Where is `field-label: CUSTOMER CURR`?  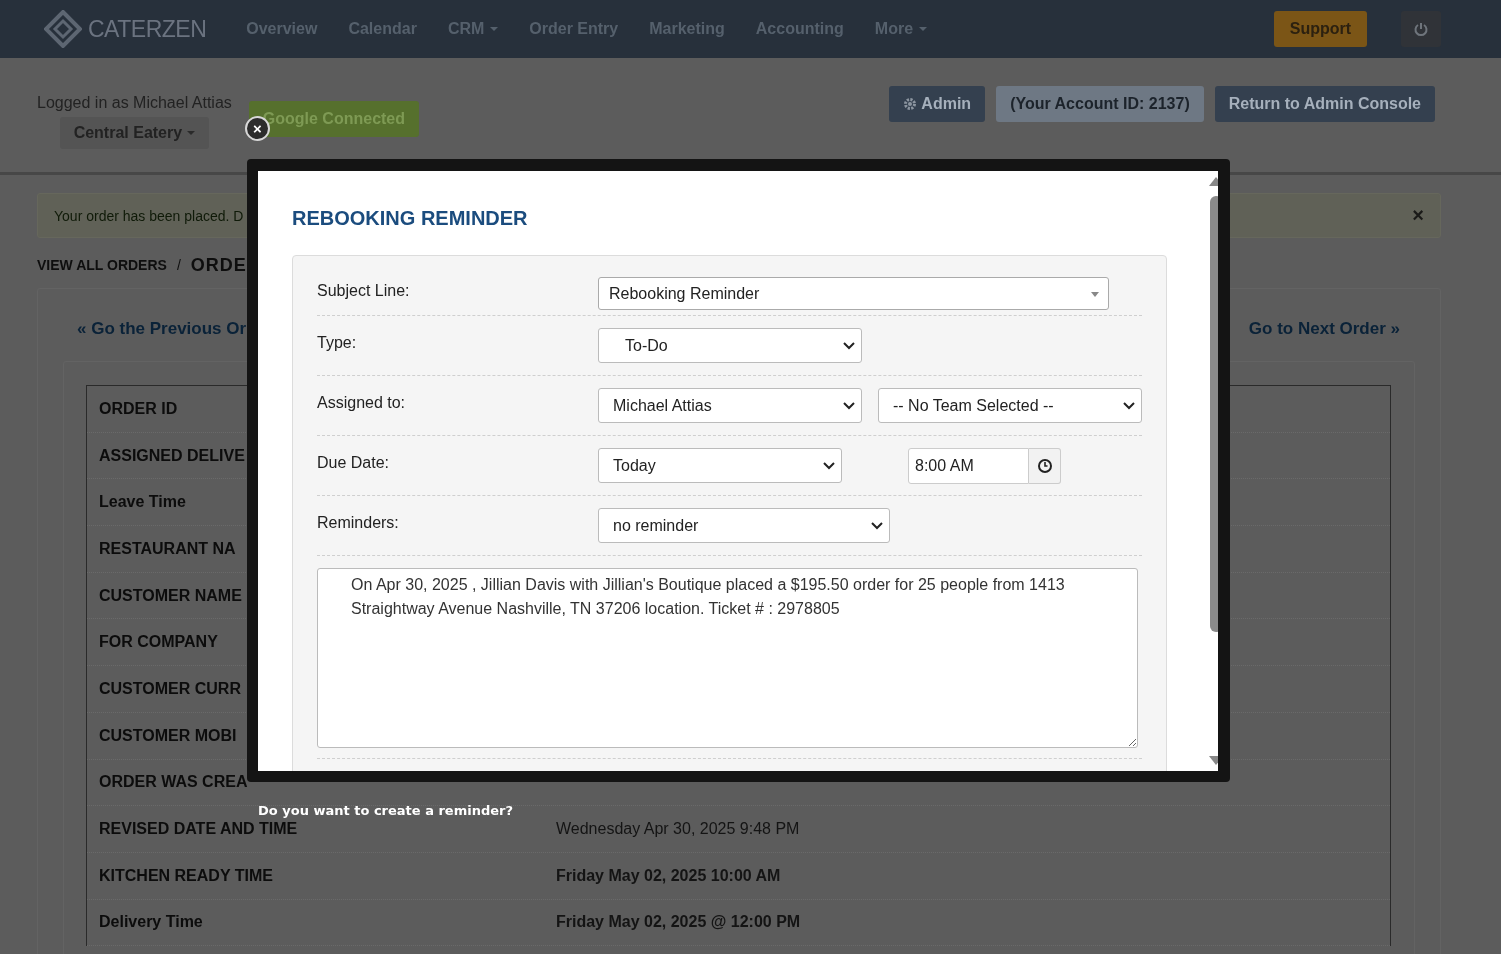 field-label: CUSTOMER CURR is located at coordinates (170, 688).